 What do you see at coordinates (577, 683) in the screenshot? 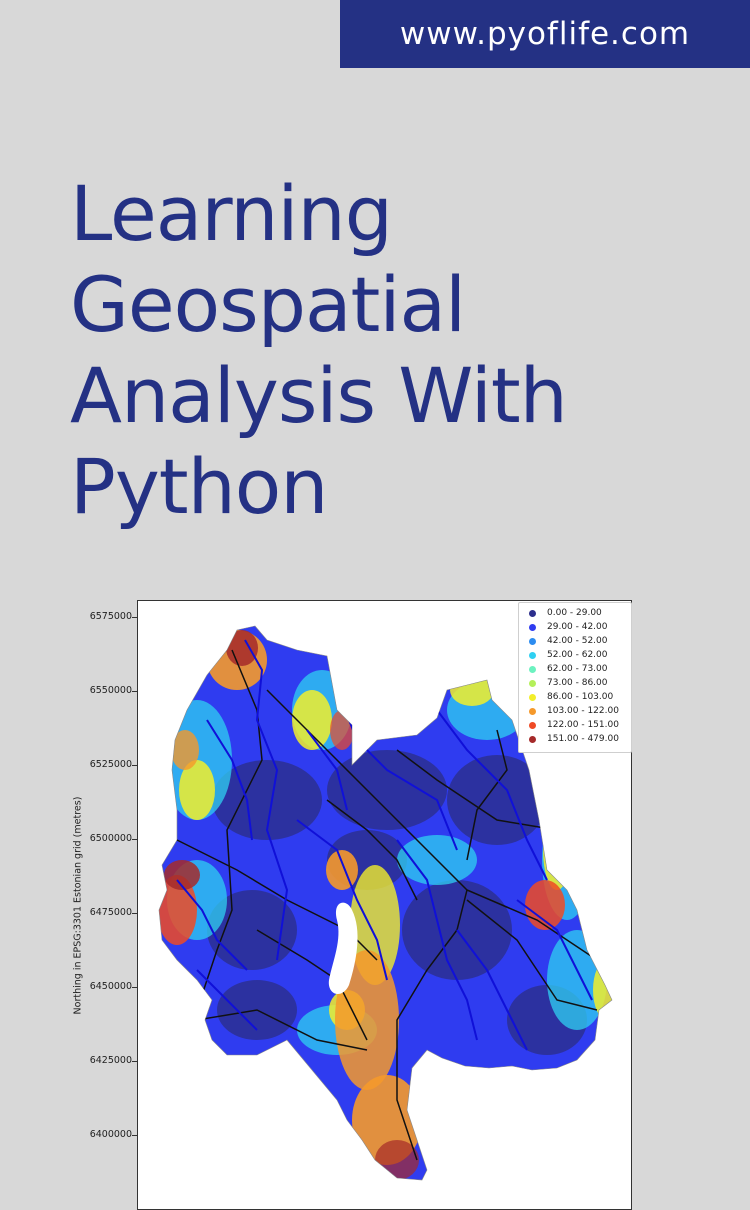
I see `legend-label: 73.00 - 86.00` at bounding box center [577, 683].